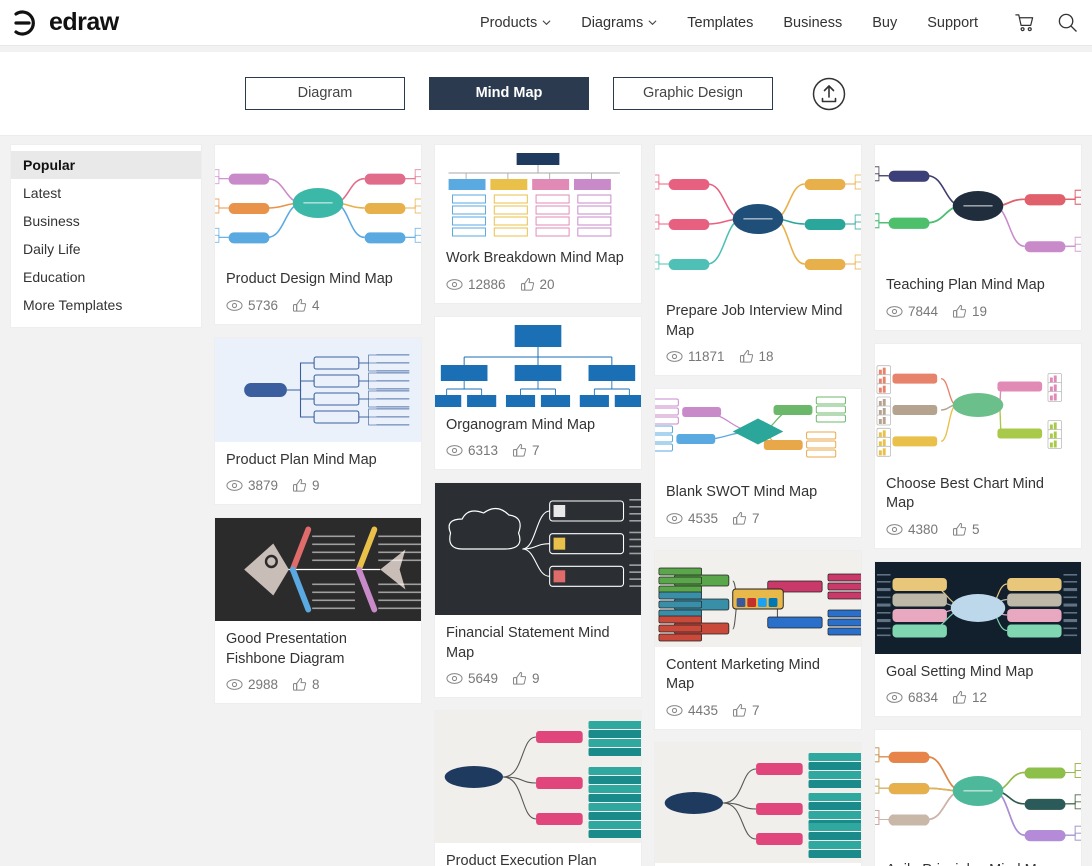 The height and width of the screenshot is (866, 1092). I want to click on template-card: Agile Principles Mind Map 9897 13, so click(978, 797).